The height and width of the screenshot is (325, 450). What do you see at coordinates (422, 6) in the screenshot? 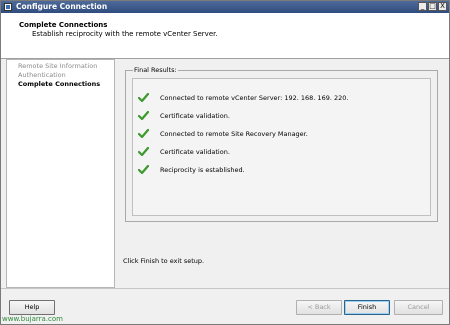
I see `minimize-button: _` at bounding box center [422, 6].